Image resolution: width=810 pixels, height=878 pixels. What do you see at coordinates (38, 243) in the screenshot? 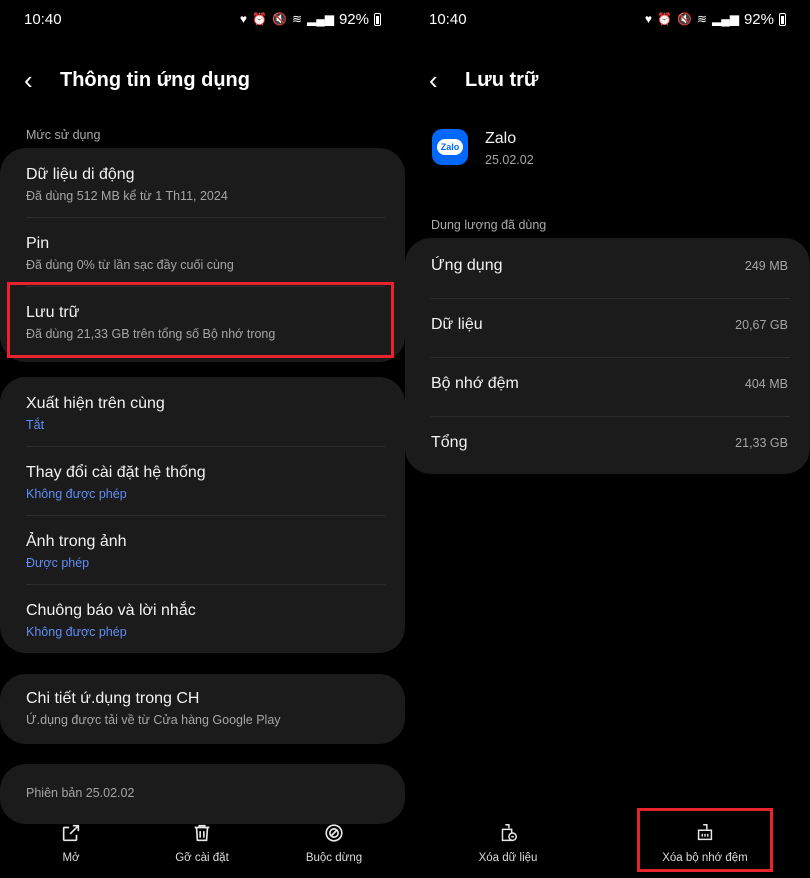
I see `item-title: Pin` at bounding box center [38, 243].